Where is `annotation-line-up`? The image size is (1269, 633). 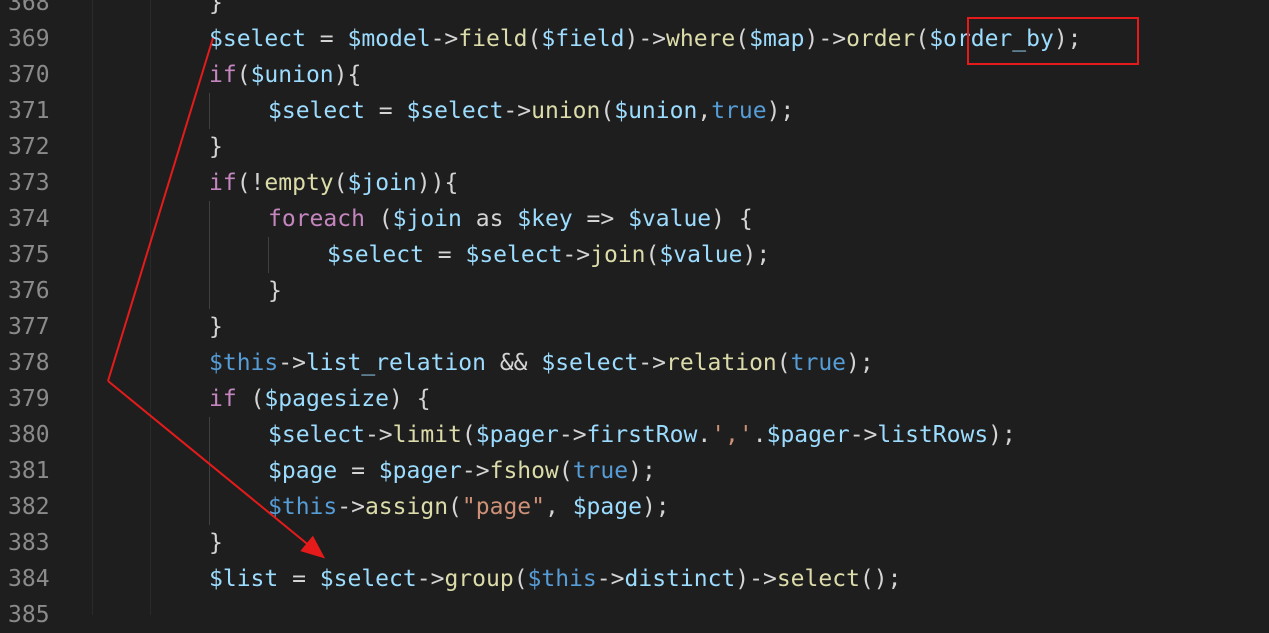 annotation-line-up is located at coordinates (160, 209).